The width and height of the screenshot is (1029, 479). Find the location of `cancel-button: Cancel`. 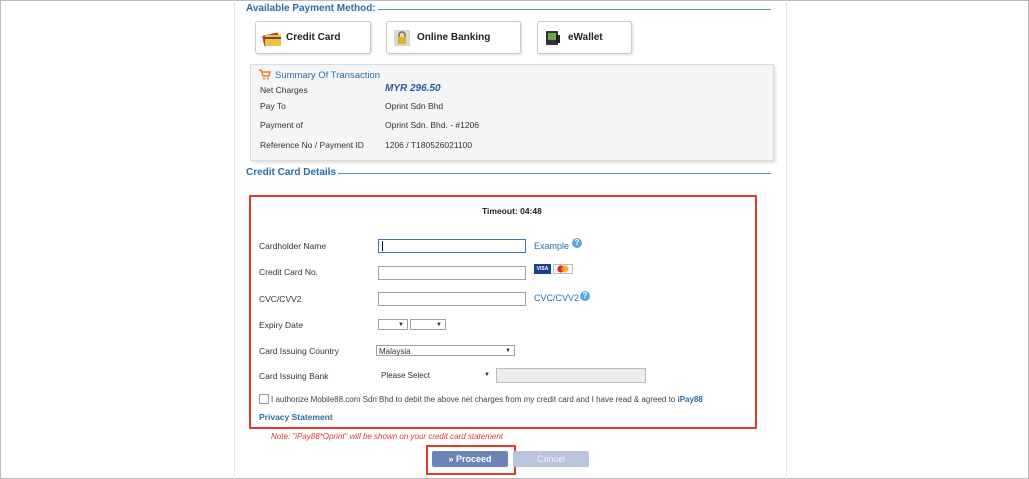

cancel-button: Cancel is located at coordinates (551, 459).